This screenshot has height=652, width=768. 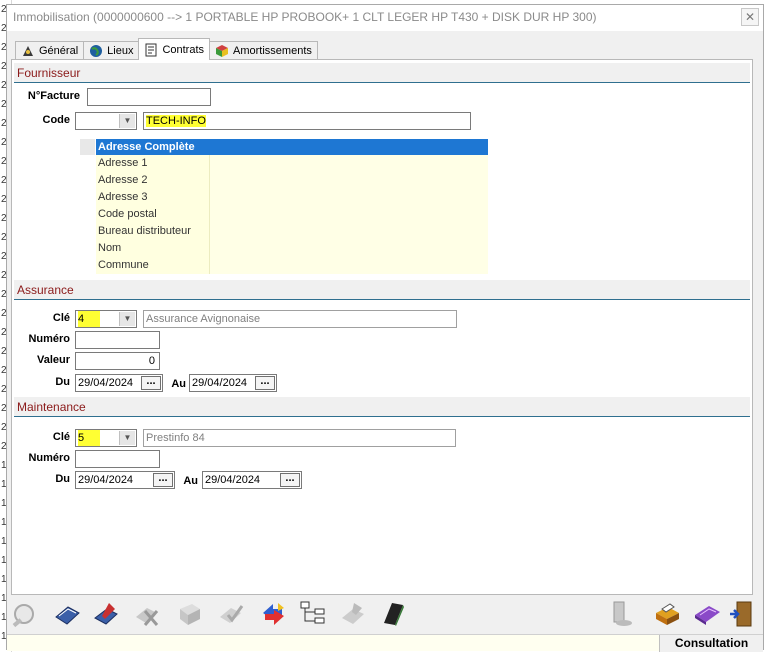 What do you see at coordinates (117, 459) in the screenshot?
I see `maintenance-number-field` at bounding box center [117, 459].